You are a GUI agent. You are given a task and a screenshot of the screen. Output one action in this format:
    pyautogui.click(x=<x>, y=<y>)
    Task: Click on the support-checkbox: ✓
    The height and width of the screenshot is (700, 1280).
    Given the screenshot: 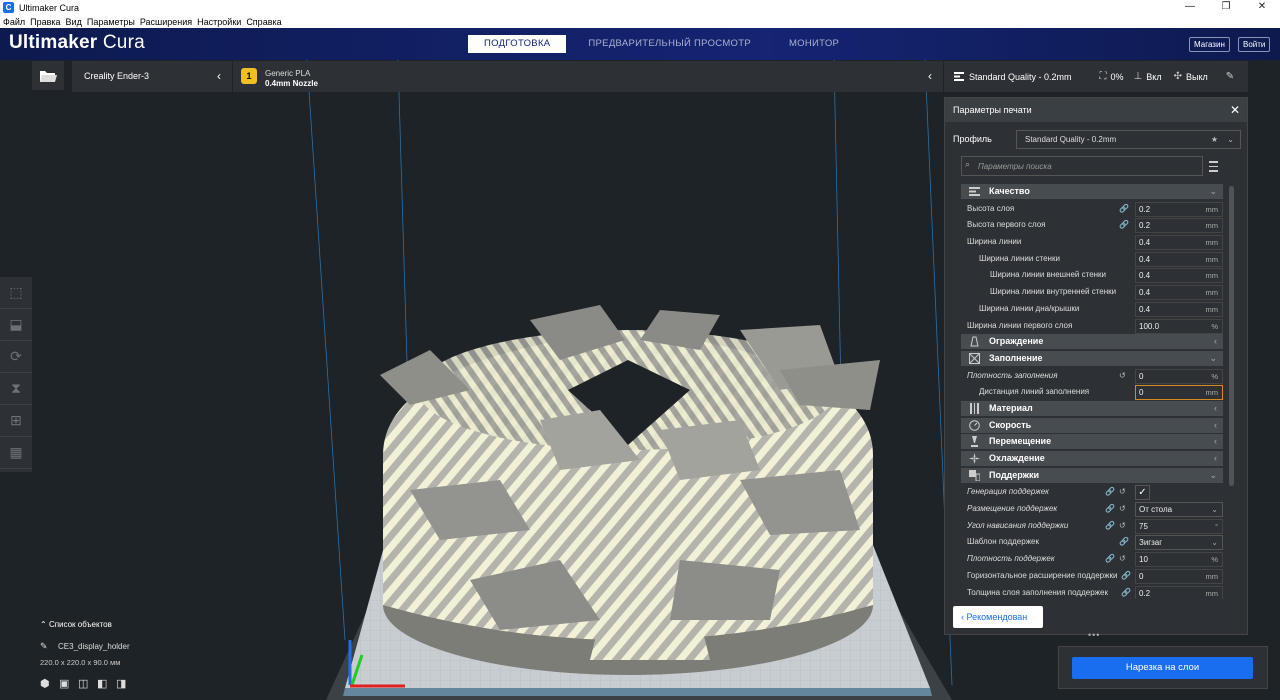 What is the action you would take?
    pyautogui.click(x=1142, y=493)
    